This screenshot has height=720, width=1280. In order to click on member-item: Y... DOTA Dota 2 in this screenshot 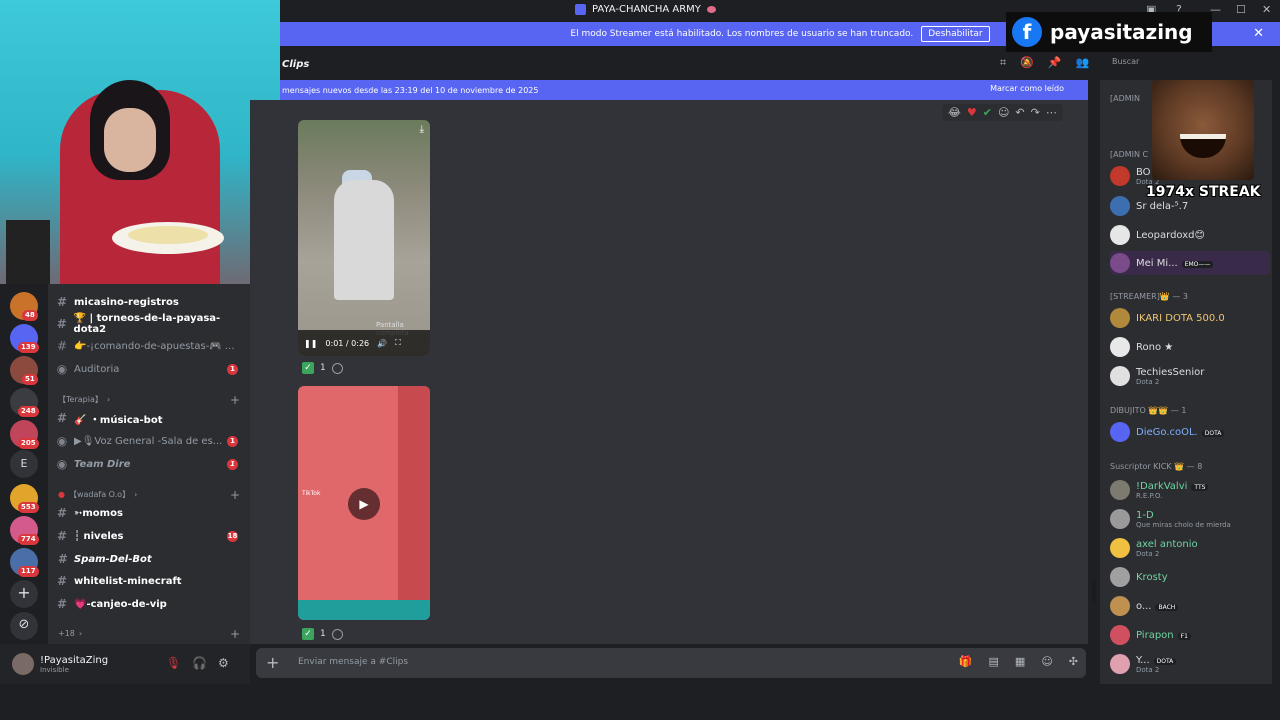, I will do `click(1190, 664)`.